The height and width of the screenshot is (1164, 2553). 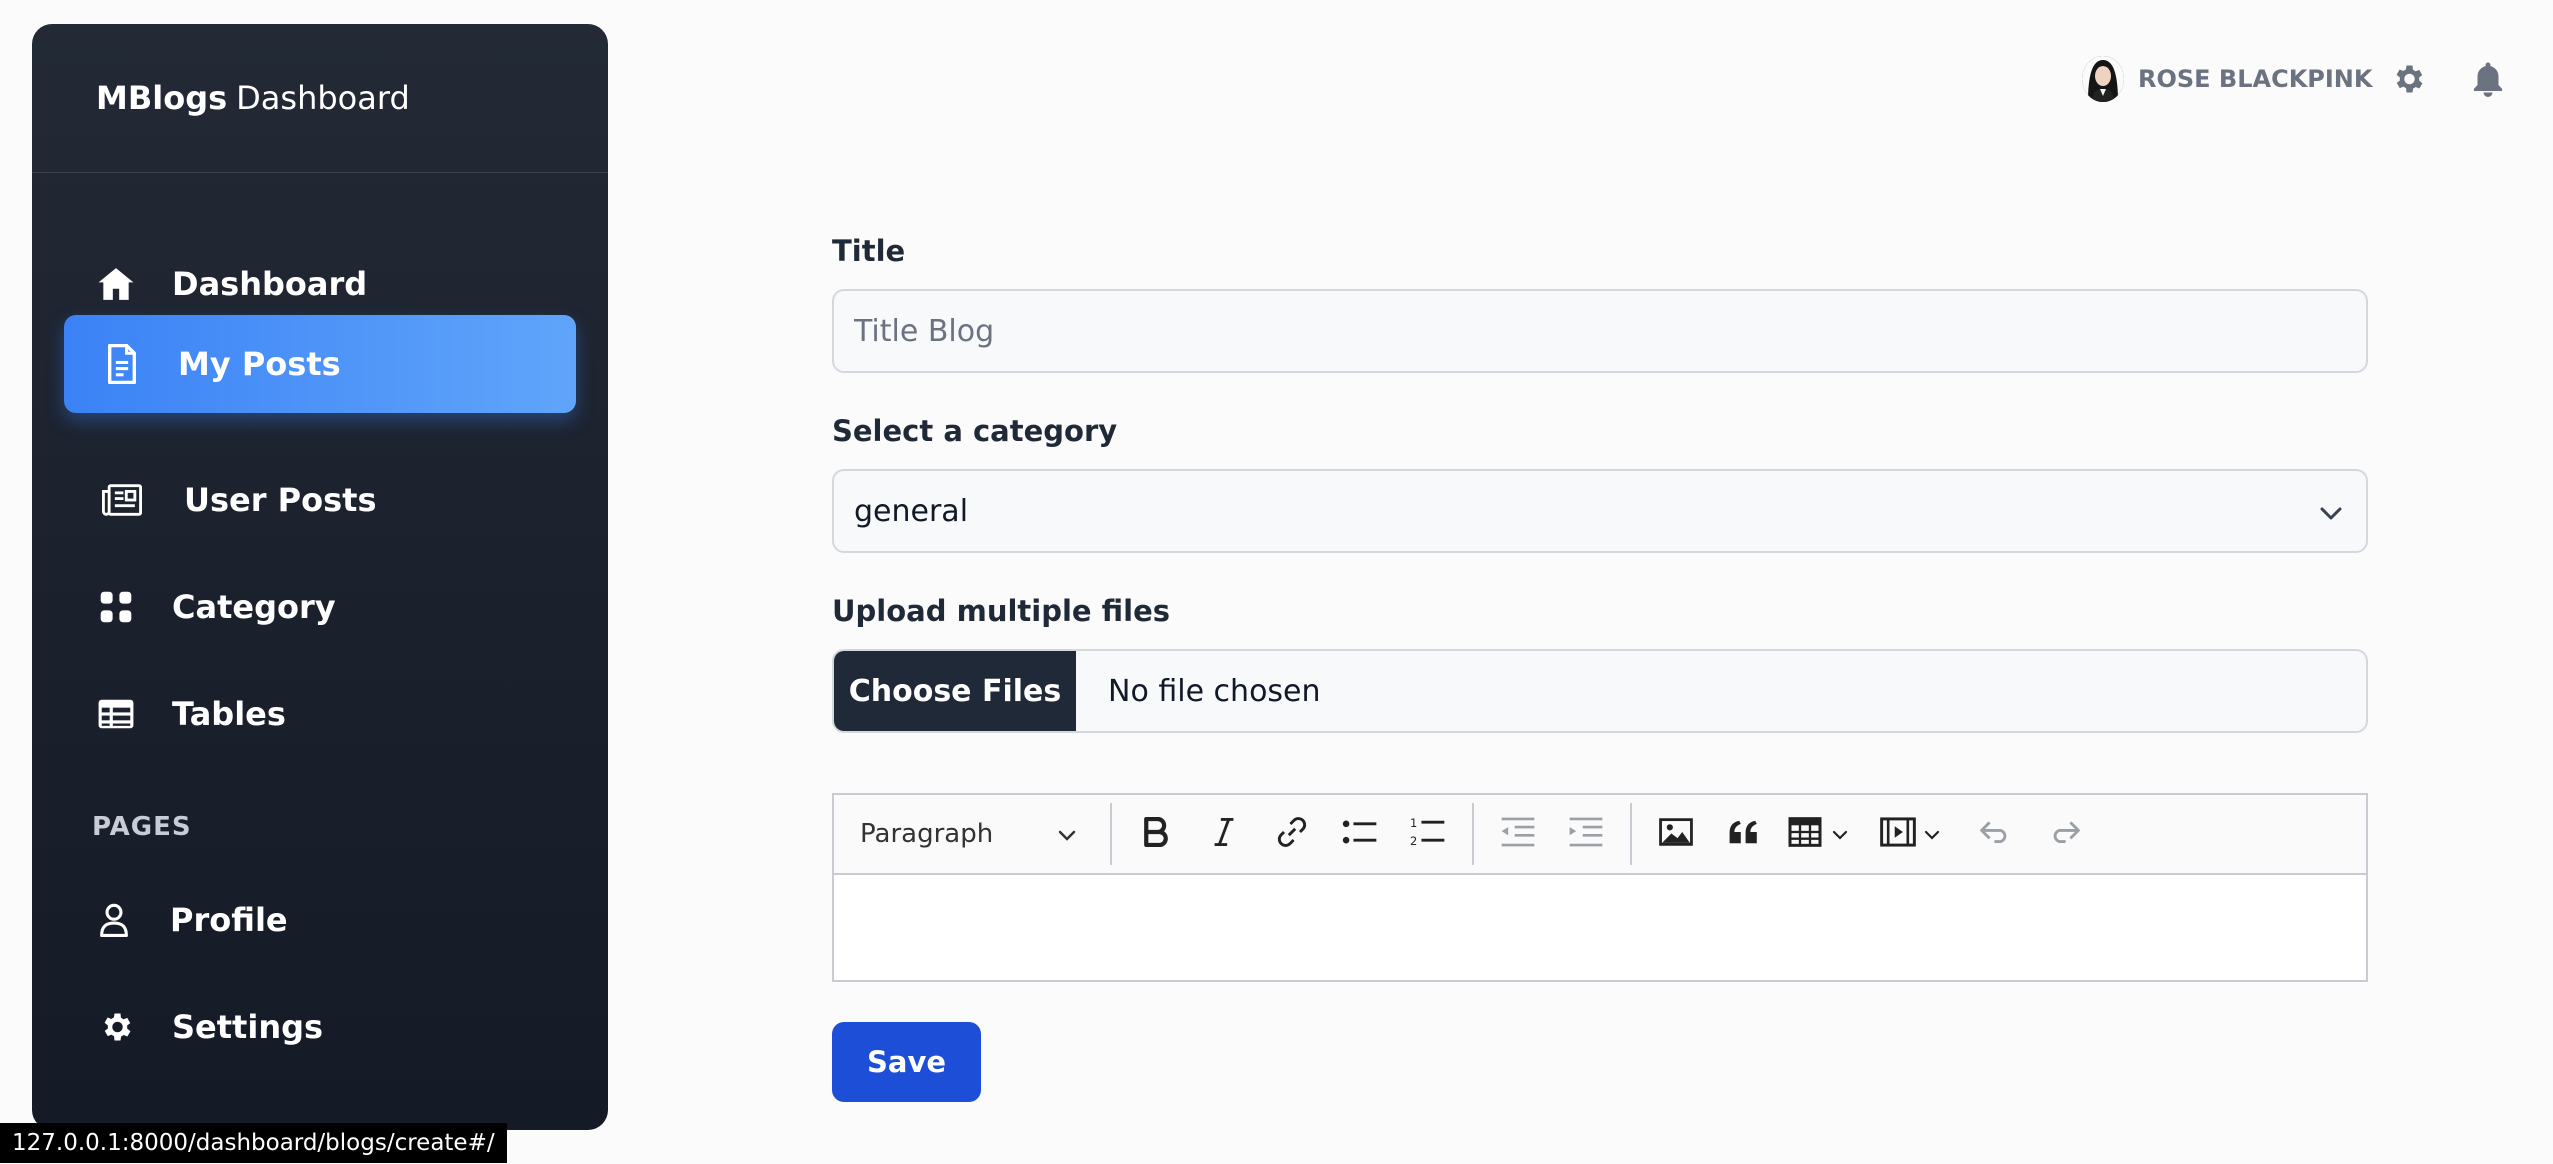 I want to click on bell-icon, so click(x=2488, y=81).